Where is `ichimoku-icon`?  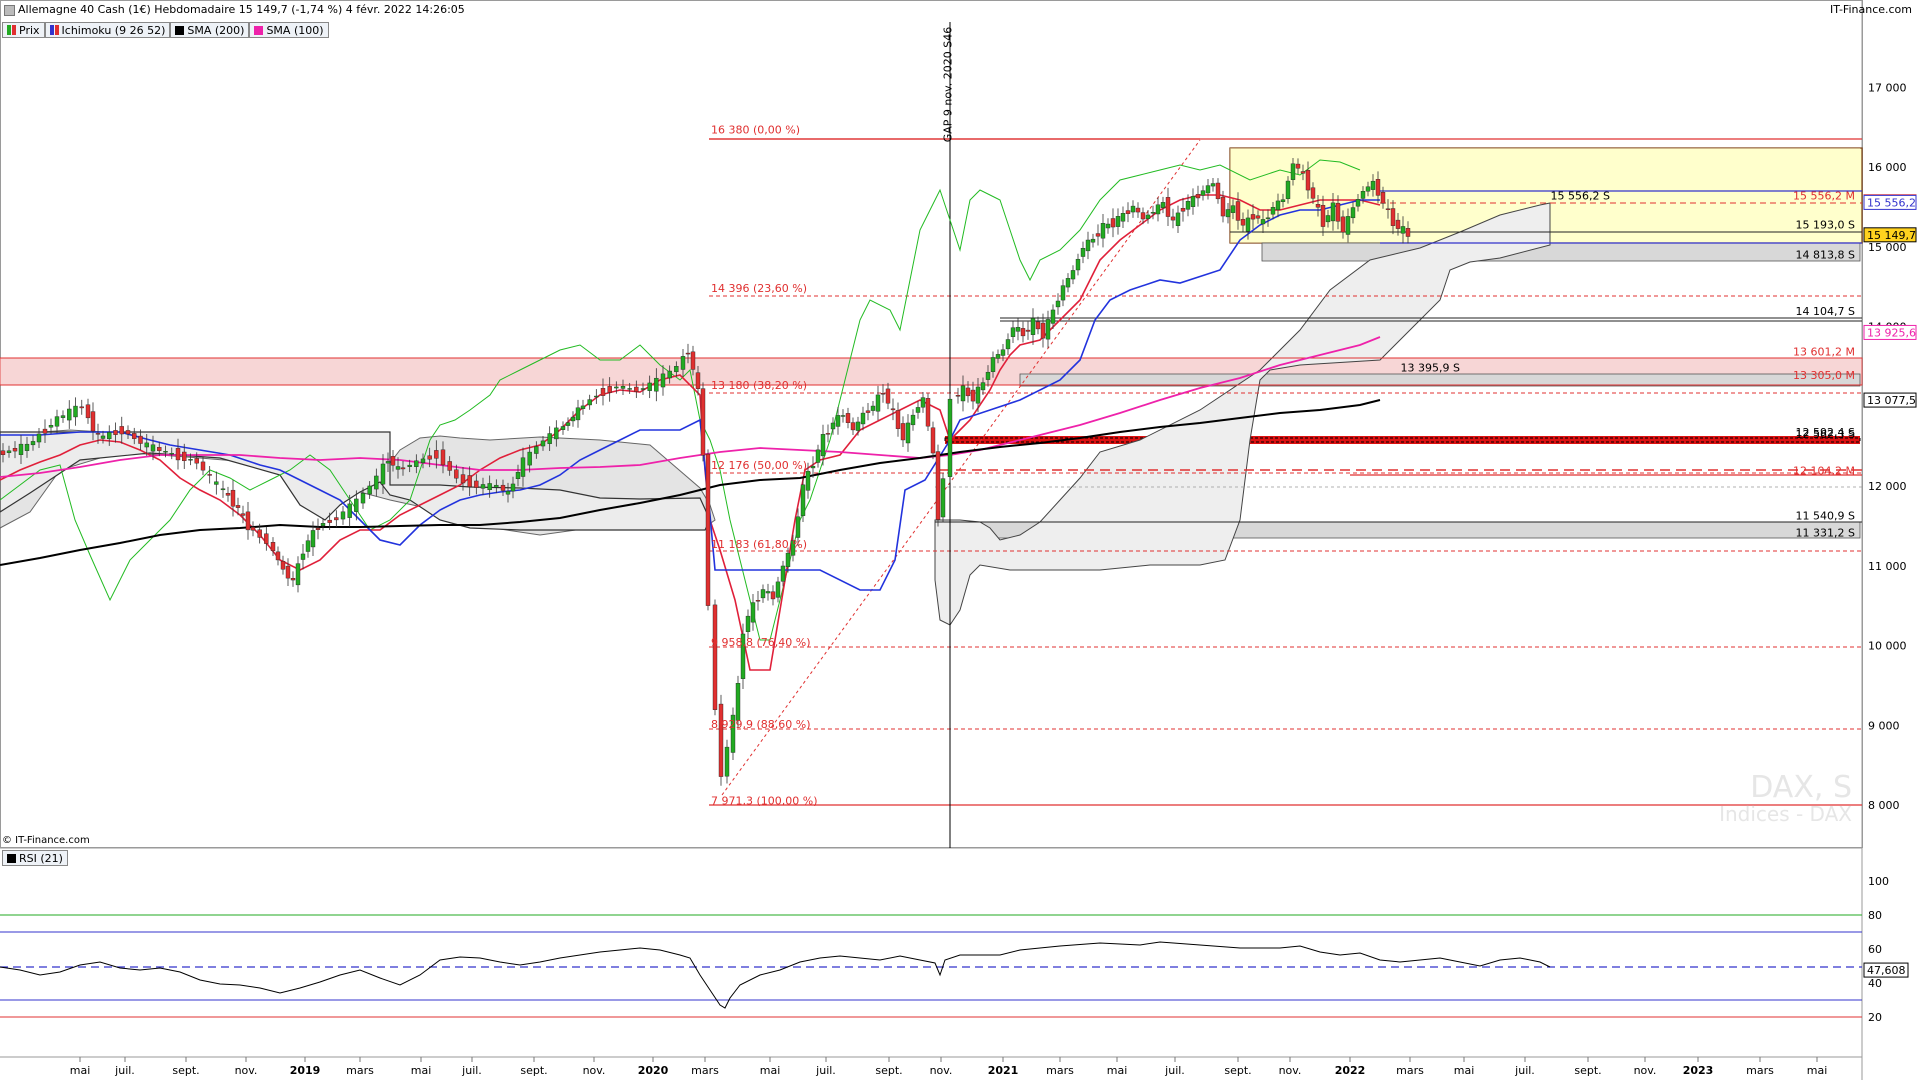 ichimoku-icon is located at coordinates (51, 30).